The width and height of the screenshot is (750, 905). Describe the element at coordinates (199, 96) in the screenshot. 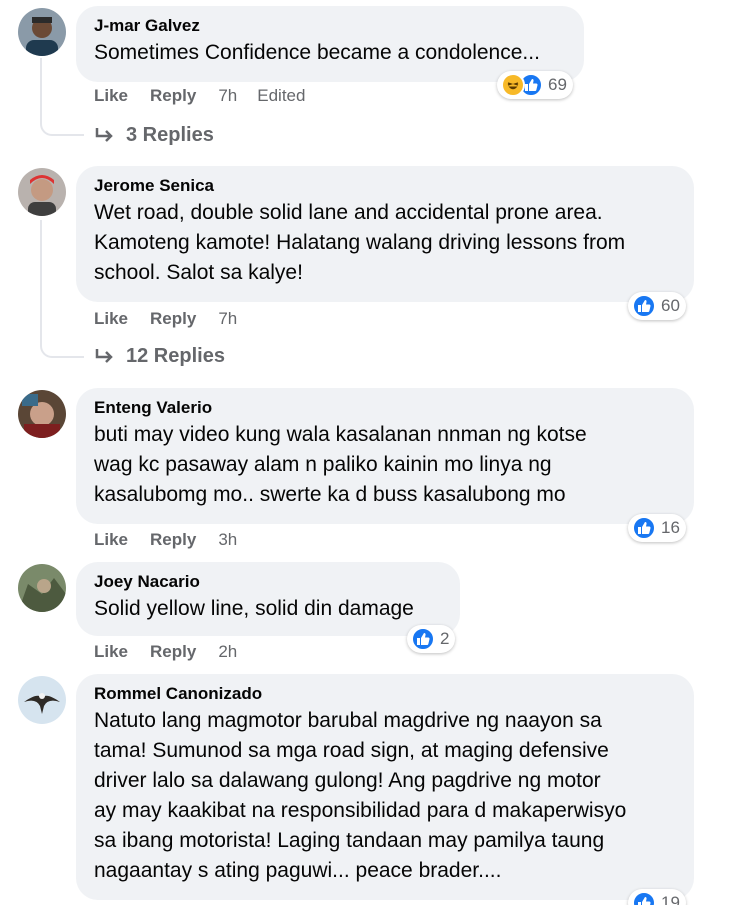

I see `comment-actions: Like Reply 7h Edited` at that location.